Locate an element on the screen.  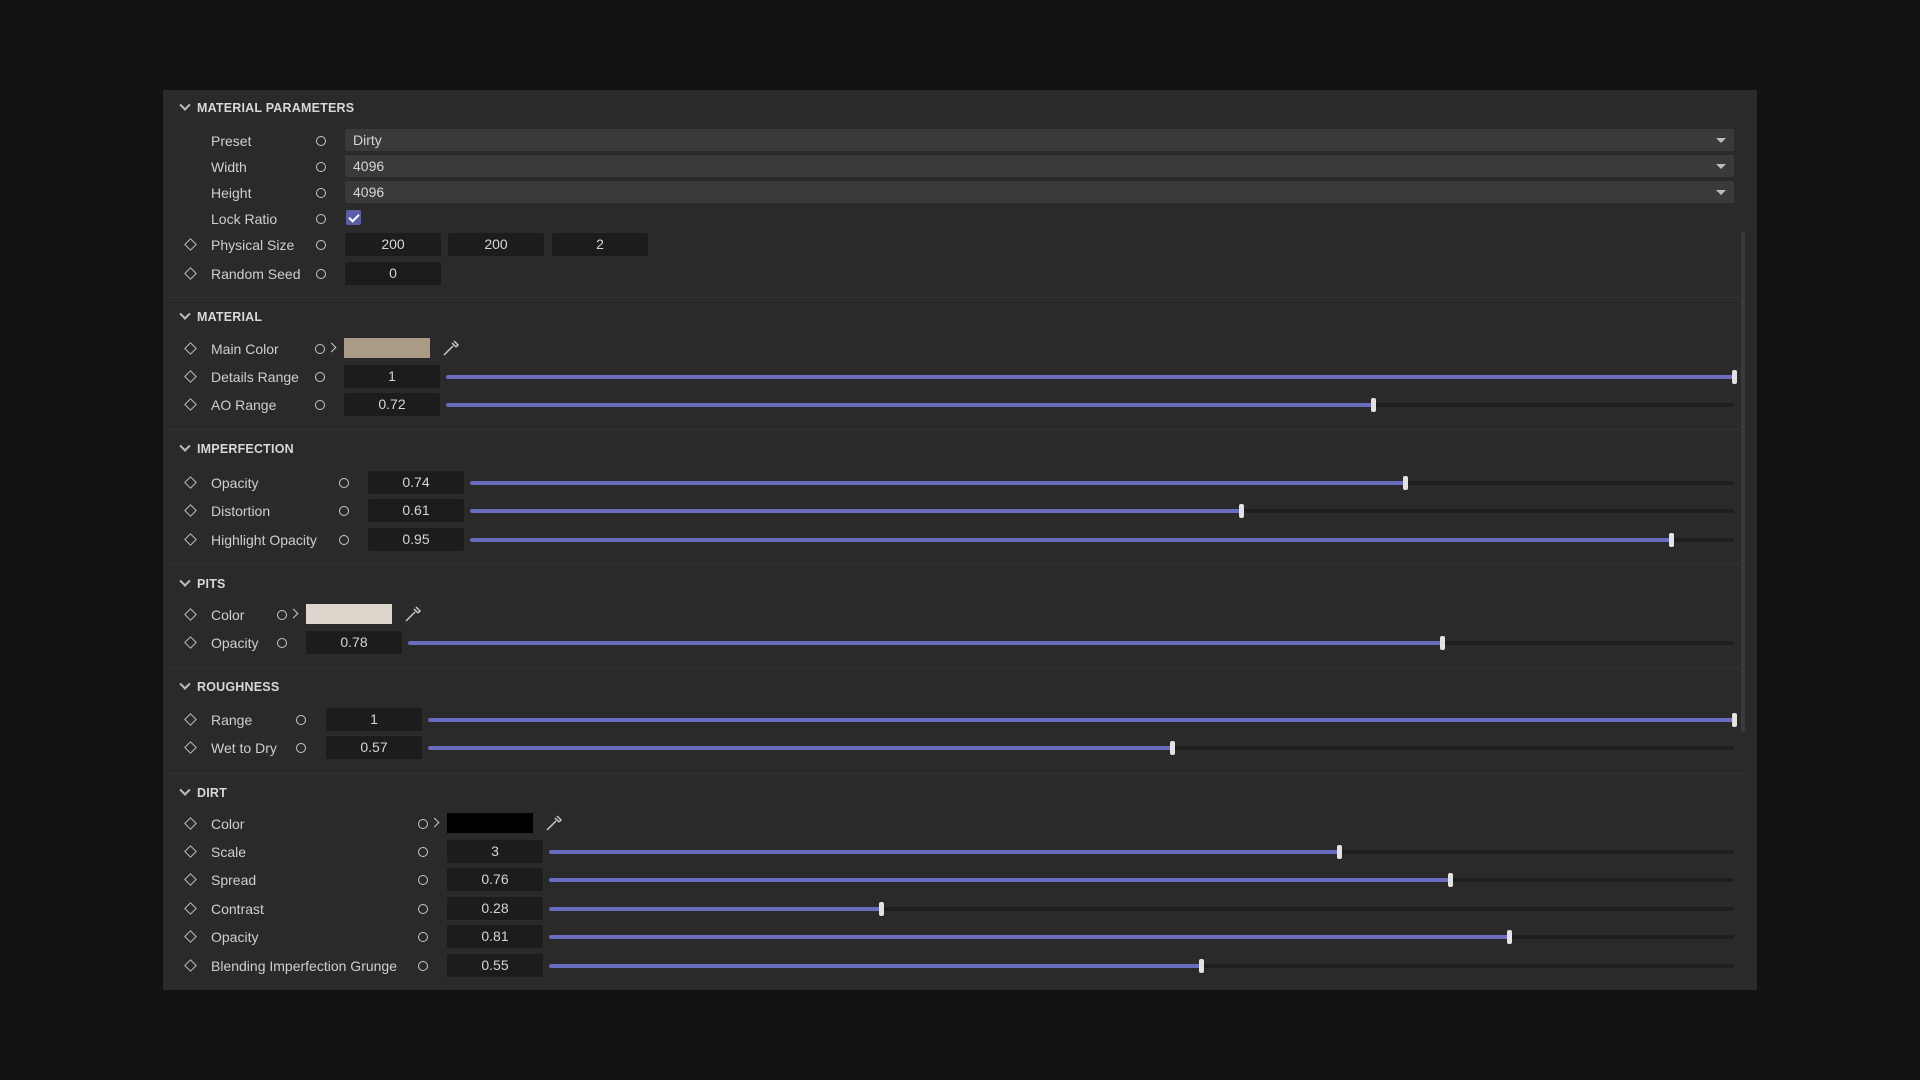
dirt-scale-slider is located at coordinates (1141, 852).